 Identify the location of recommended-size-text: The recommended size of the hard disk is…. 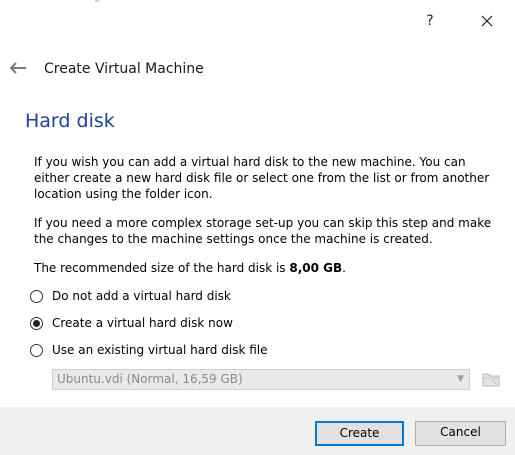
(264, 268).